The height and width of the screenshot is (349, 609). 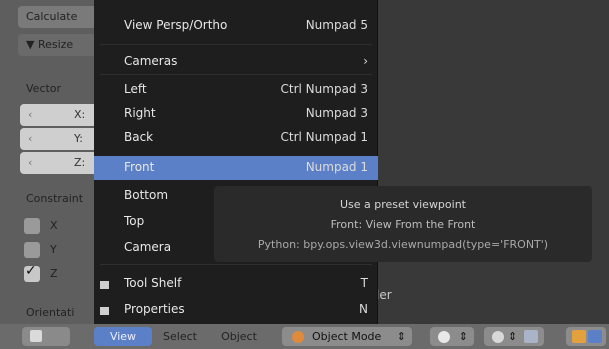 What do you see at coordinates (531, 336) in the screenshot?
I see `limit-selection-icon` at bounding box center [531, 336].